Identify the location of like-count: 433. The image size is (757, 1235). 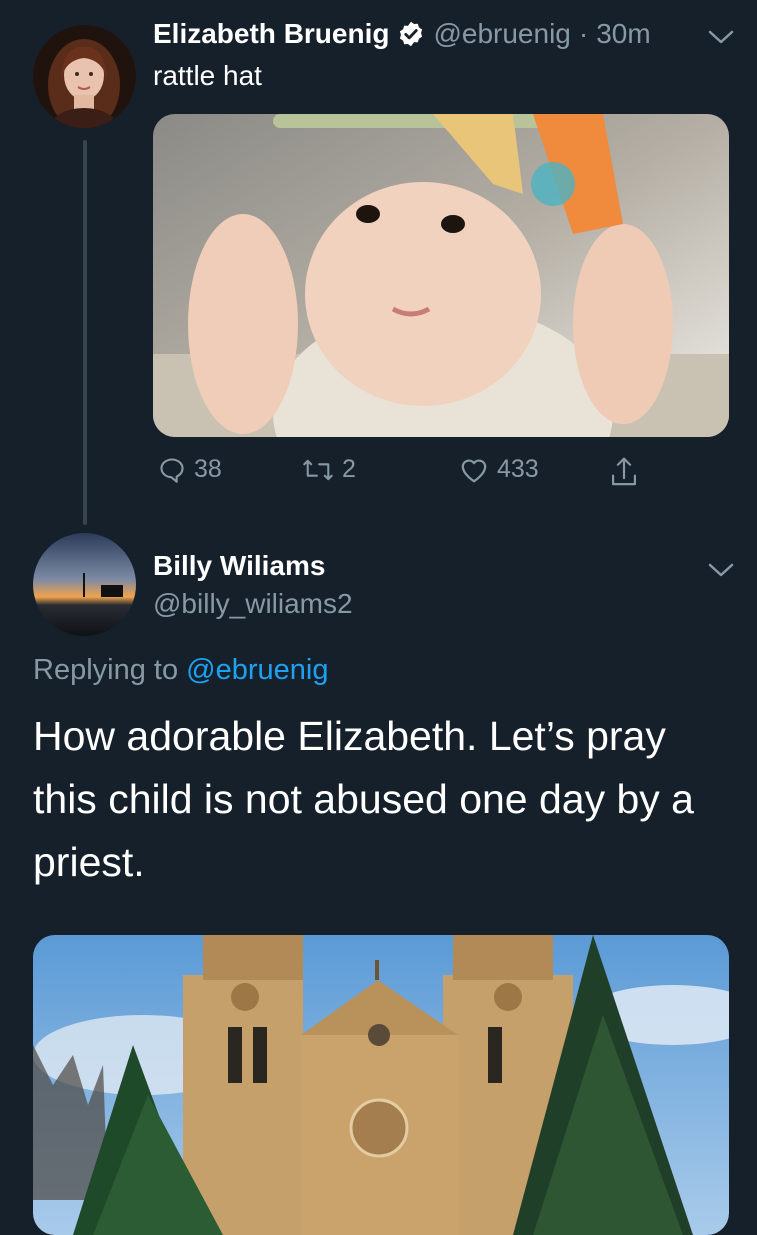
(518, 469).